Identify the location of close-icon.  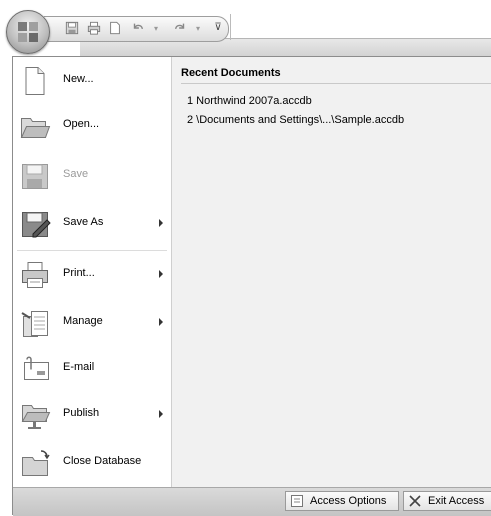
(415, 501).